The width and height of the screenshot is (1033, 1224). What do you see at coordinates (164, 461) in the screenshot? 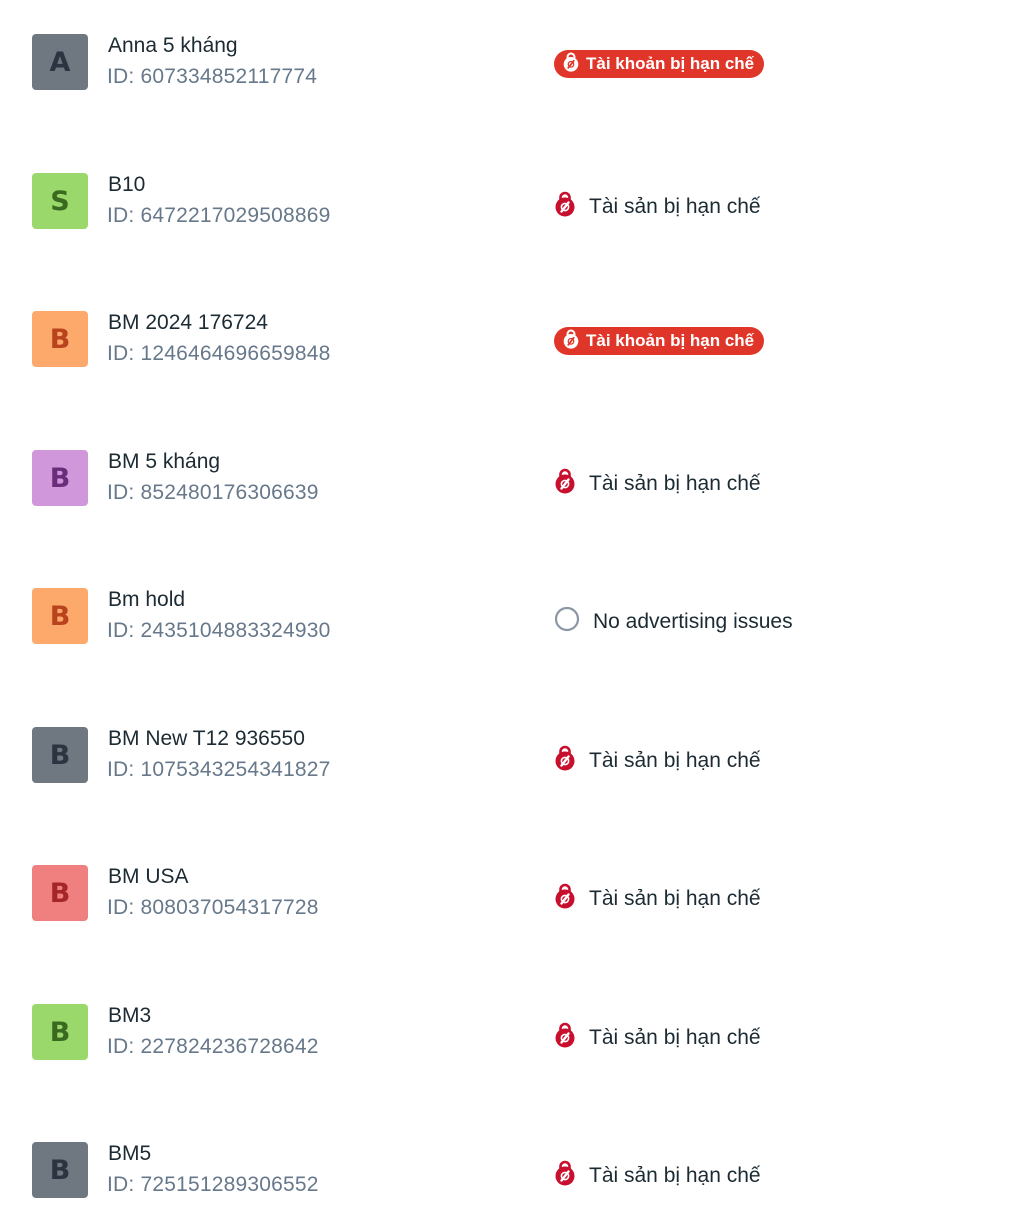
I see `account-name: BM 5 kháng` at bounding box center [164, 461].